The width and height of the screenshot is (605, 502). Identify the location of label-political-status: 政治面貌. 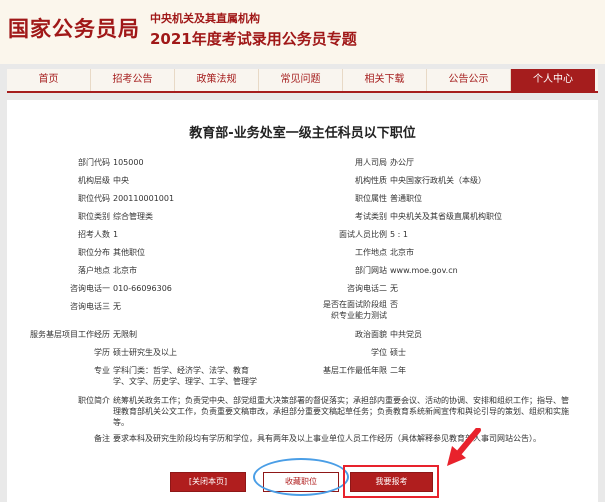
(371, 334).